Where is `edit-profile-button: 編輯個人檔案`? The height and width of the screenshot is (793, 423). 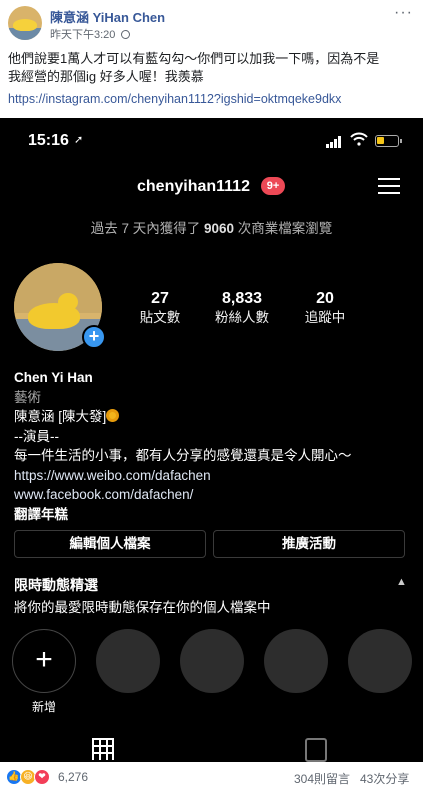 edit-profile-button: 編輯個人檔案 is located at coordinates (110, 544).